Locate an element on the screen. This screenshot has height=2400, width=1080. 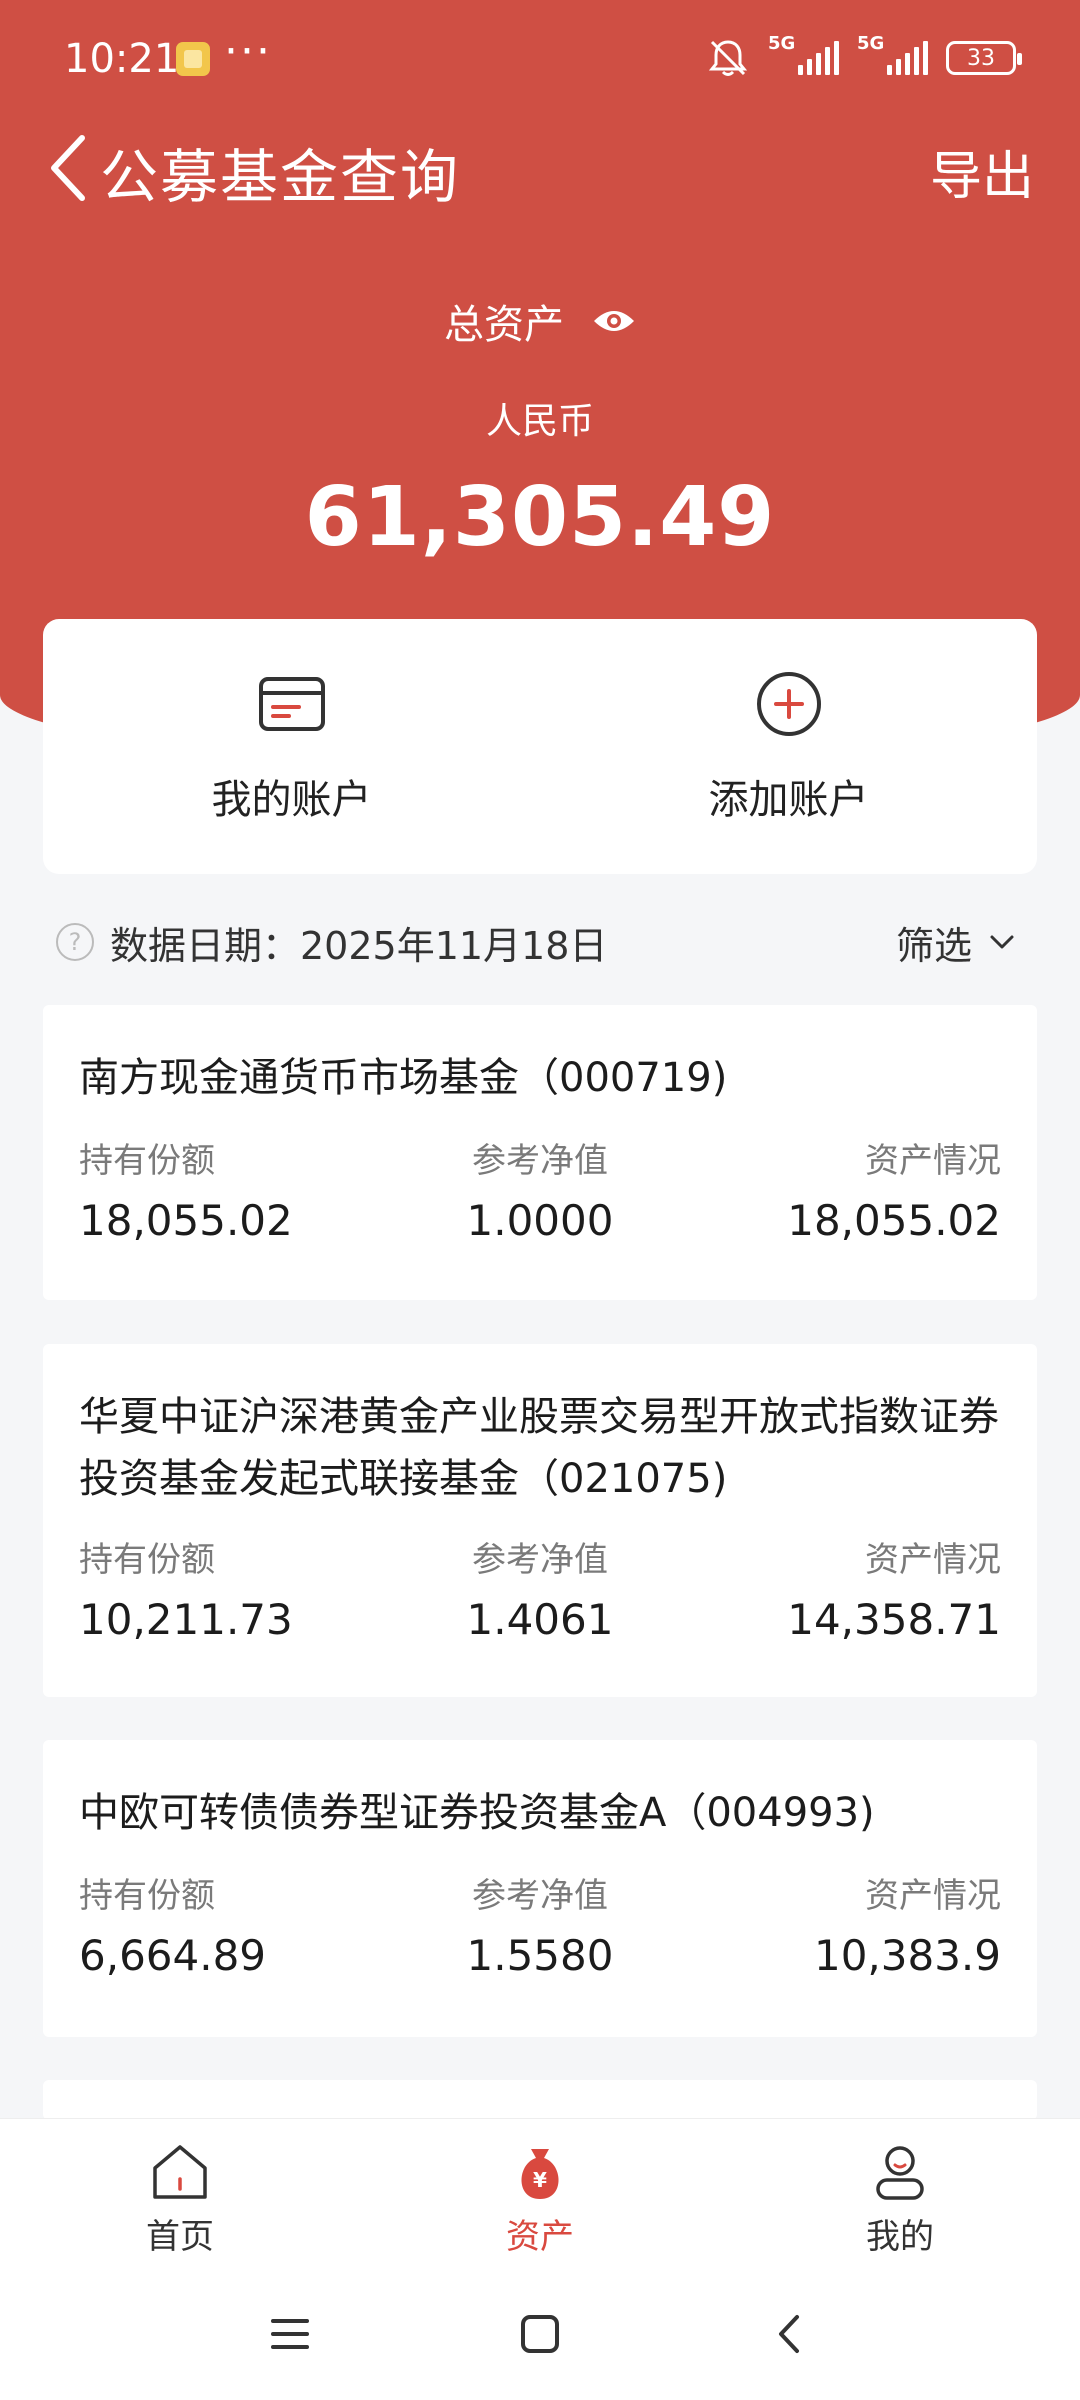
data-date-row: ? 数据日期：2025年11月18日 筛选 is located at coordinates (536, 942).